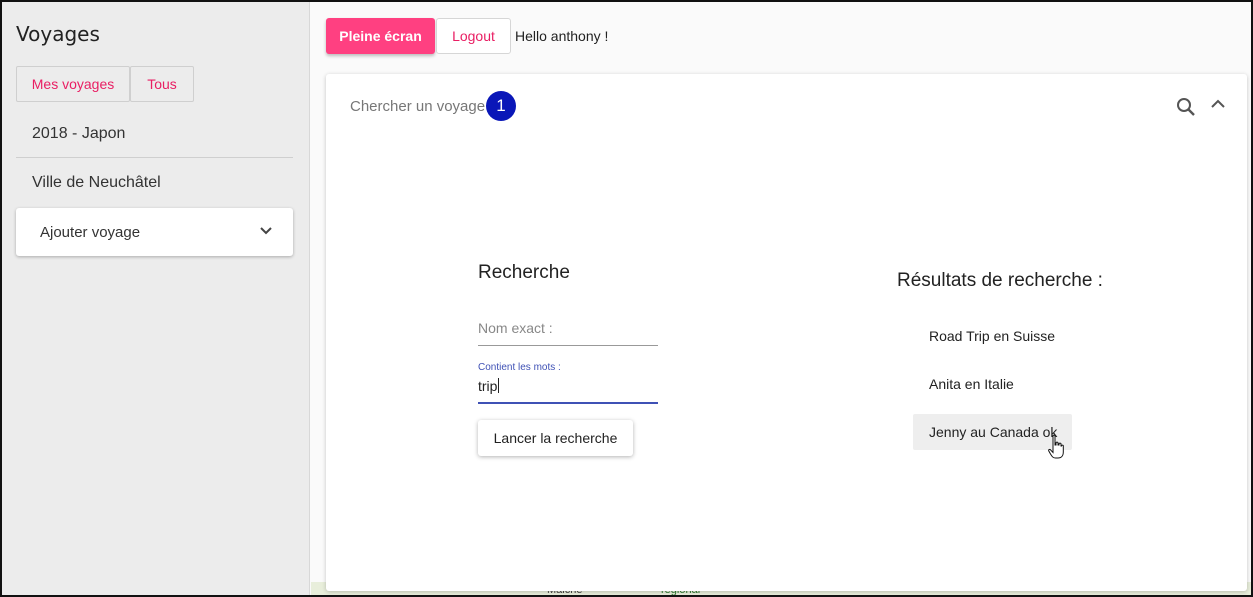  What do you see at coordinates (992, 336) in the screenshot?
I see `result-item: Road Trip en Suisse` at bounding box center [992, 336].